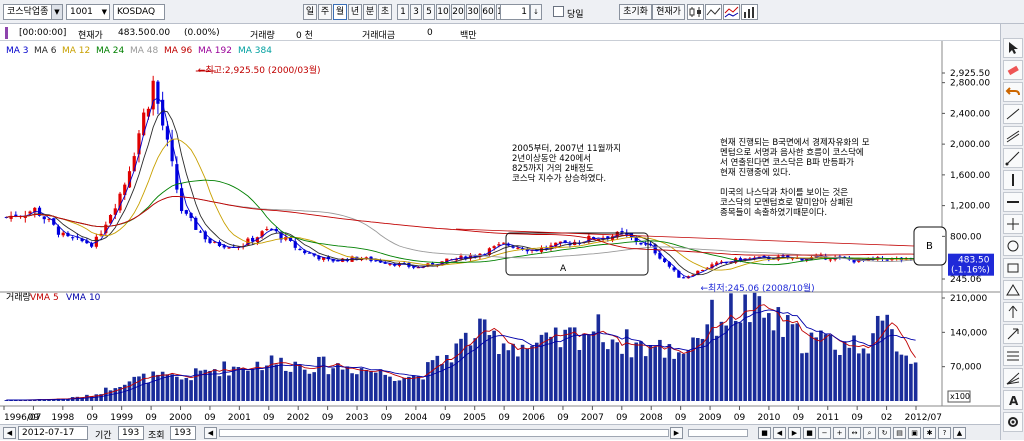 This screenshot has width=1024, height=441. I want to click on period-button-6: 초, so click(385, 12).